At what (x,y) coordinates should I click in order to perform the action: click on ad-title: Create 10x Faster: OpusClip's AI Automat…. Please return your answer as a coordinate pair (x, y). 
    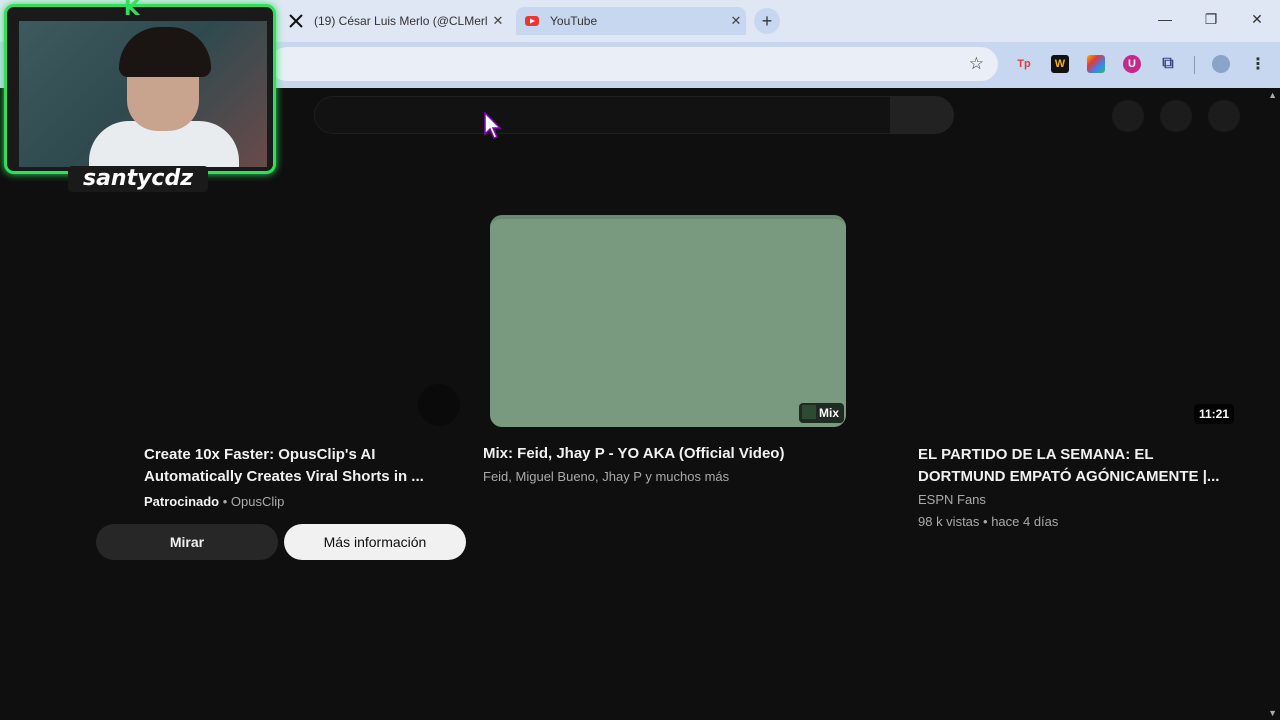
    Looking at the image, I should click on (294, 466).